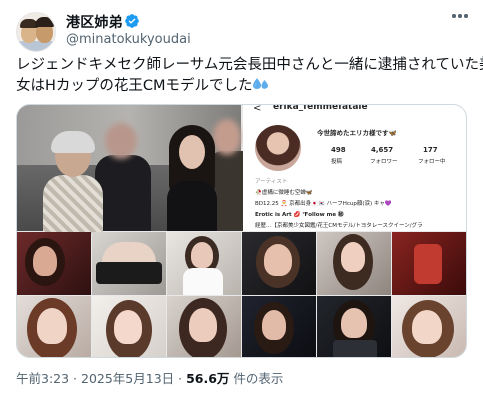  I want to click on tweet-meta: 午前3:23 · 2025年5月13日 · 56.6万 件の表示, so click(149, 377).